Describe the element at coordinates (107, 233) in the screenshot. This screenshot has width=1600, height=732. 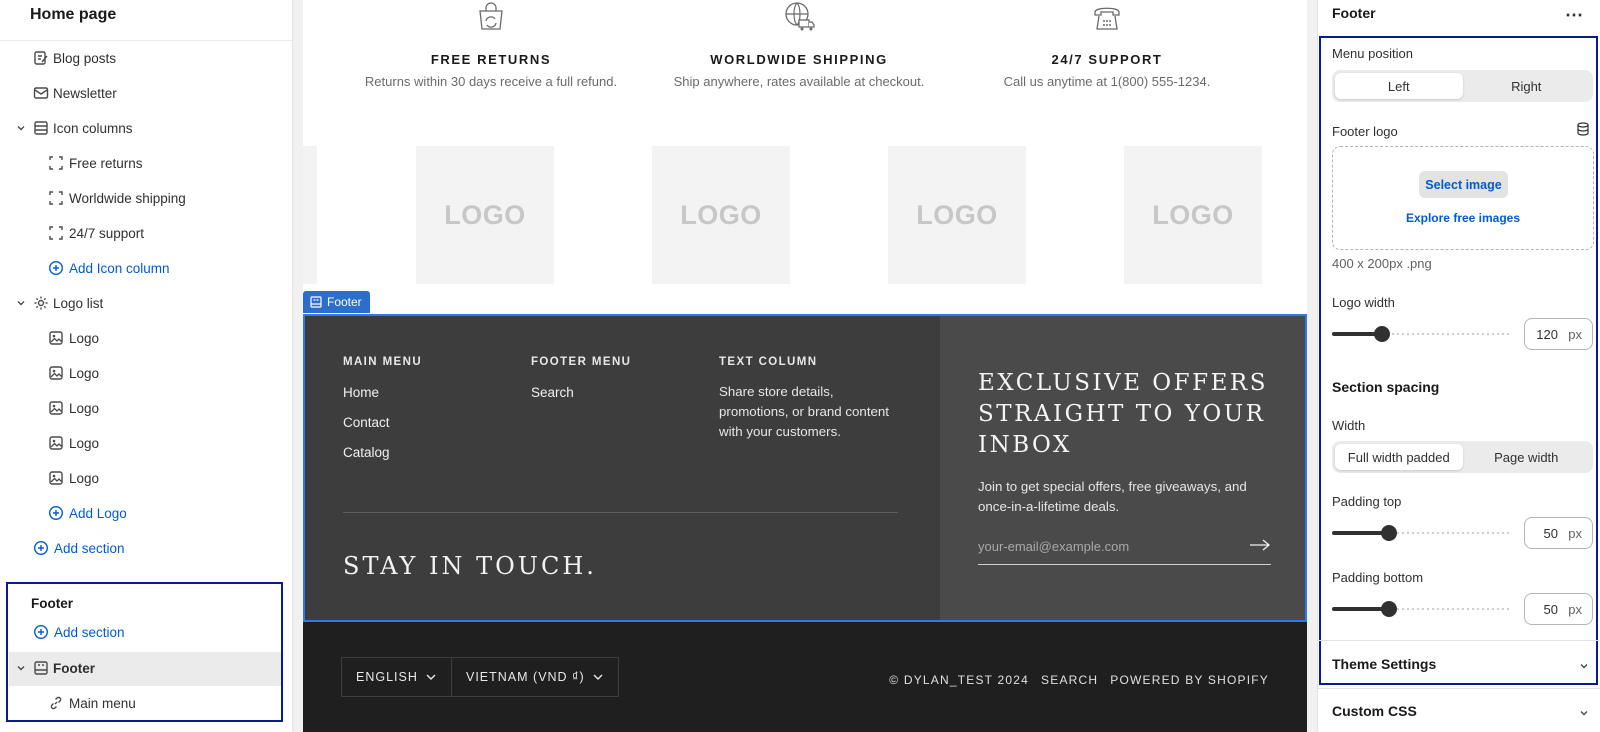
I see `sidebar-item-label: 24/7 support` at that location.